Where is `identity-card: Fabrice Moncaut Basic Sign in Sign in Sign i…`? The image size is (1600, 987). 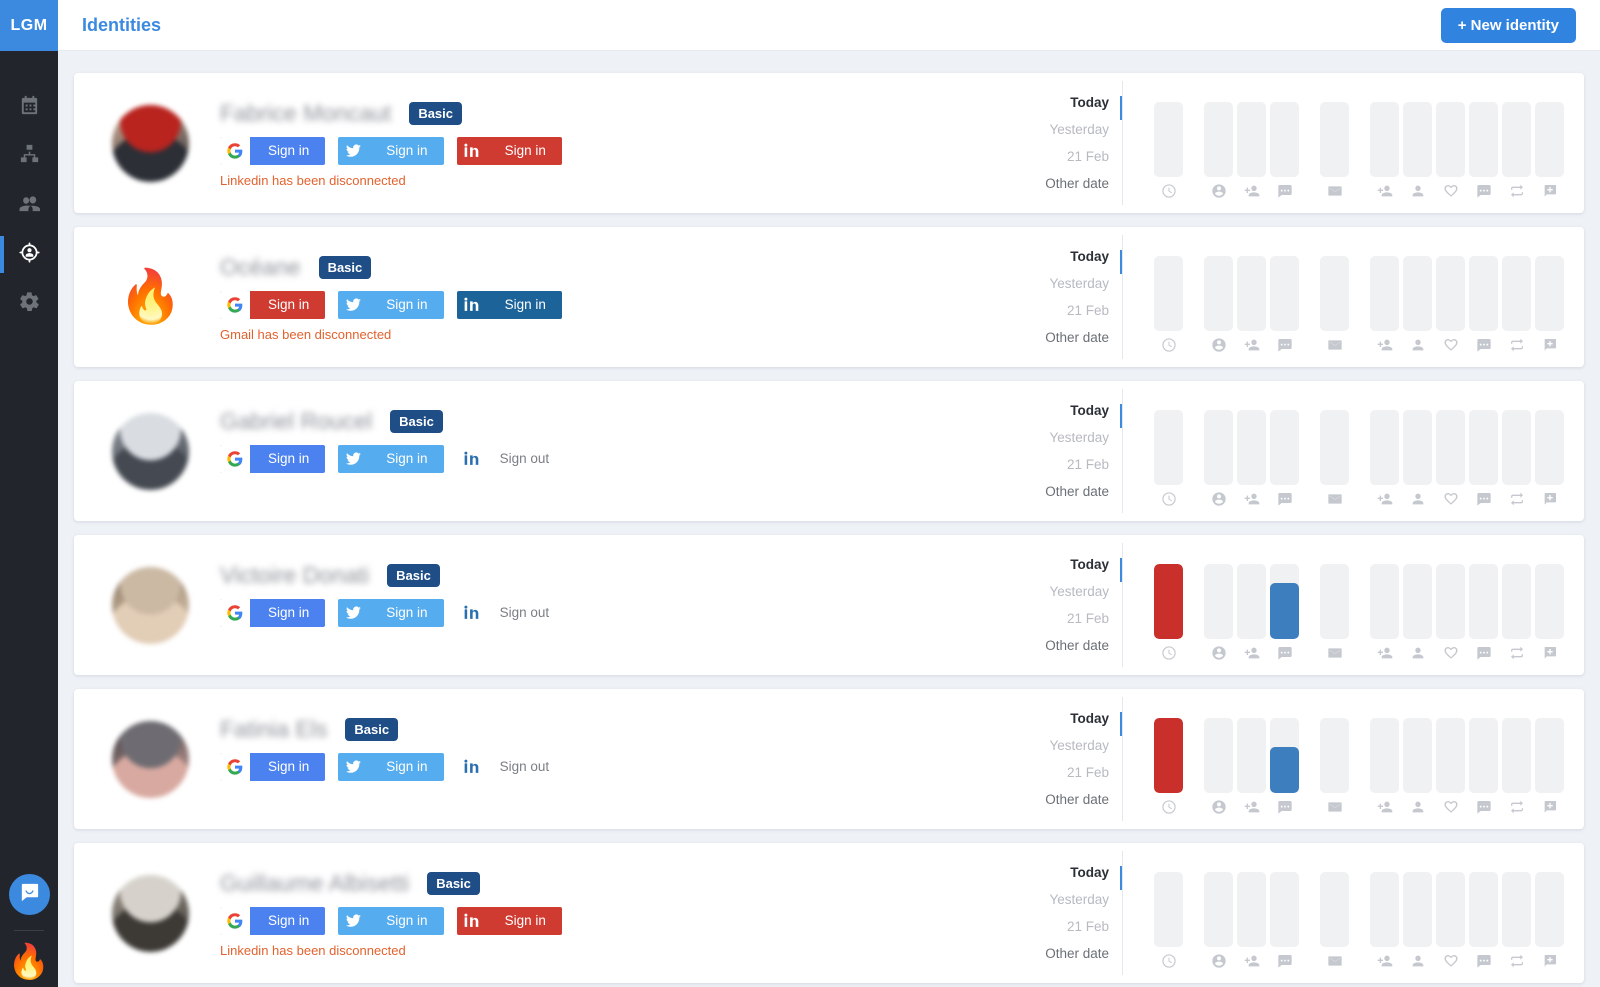 identity-card: Fabrice Moncaut Basic Sign in Sign in Sign i… is located at coordinates (829, 143).